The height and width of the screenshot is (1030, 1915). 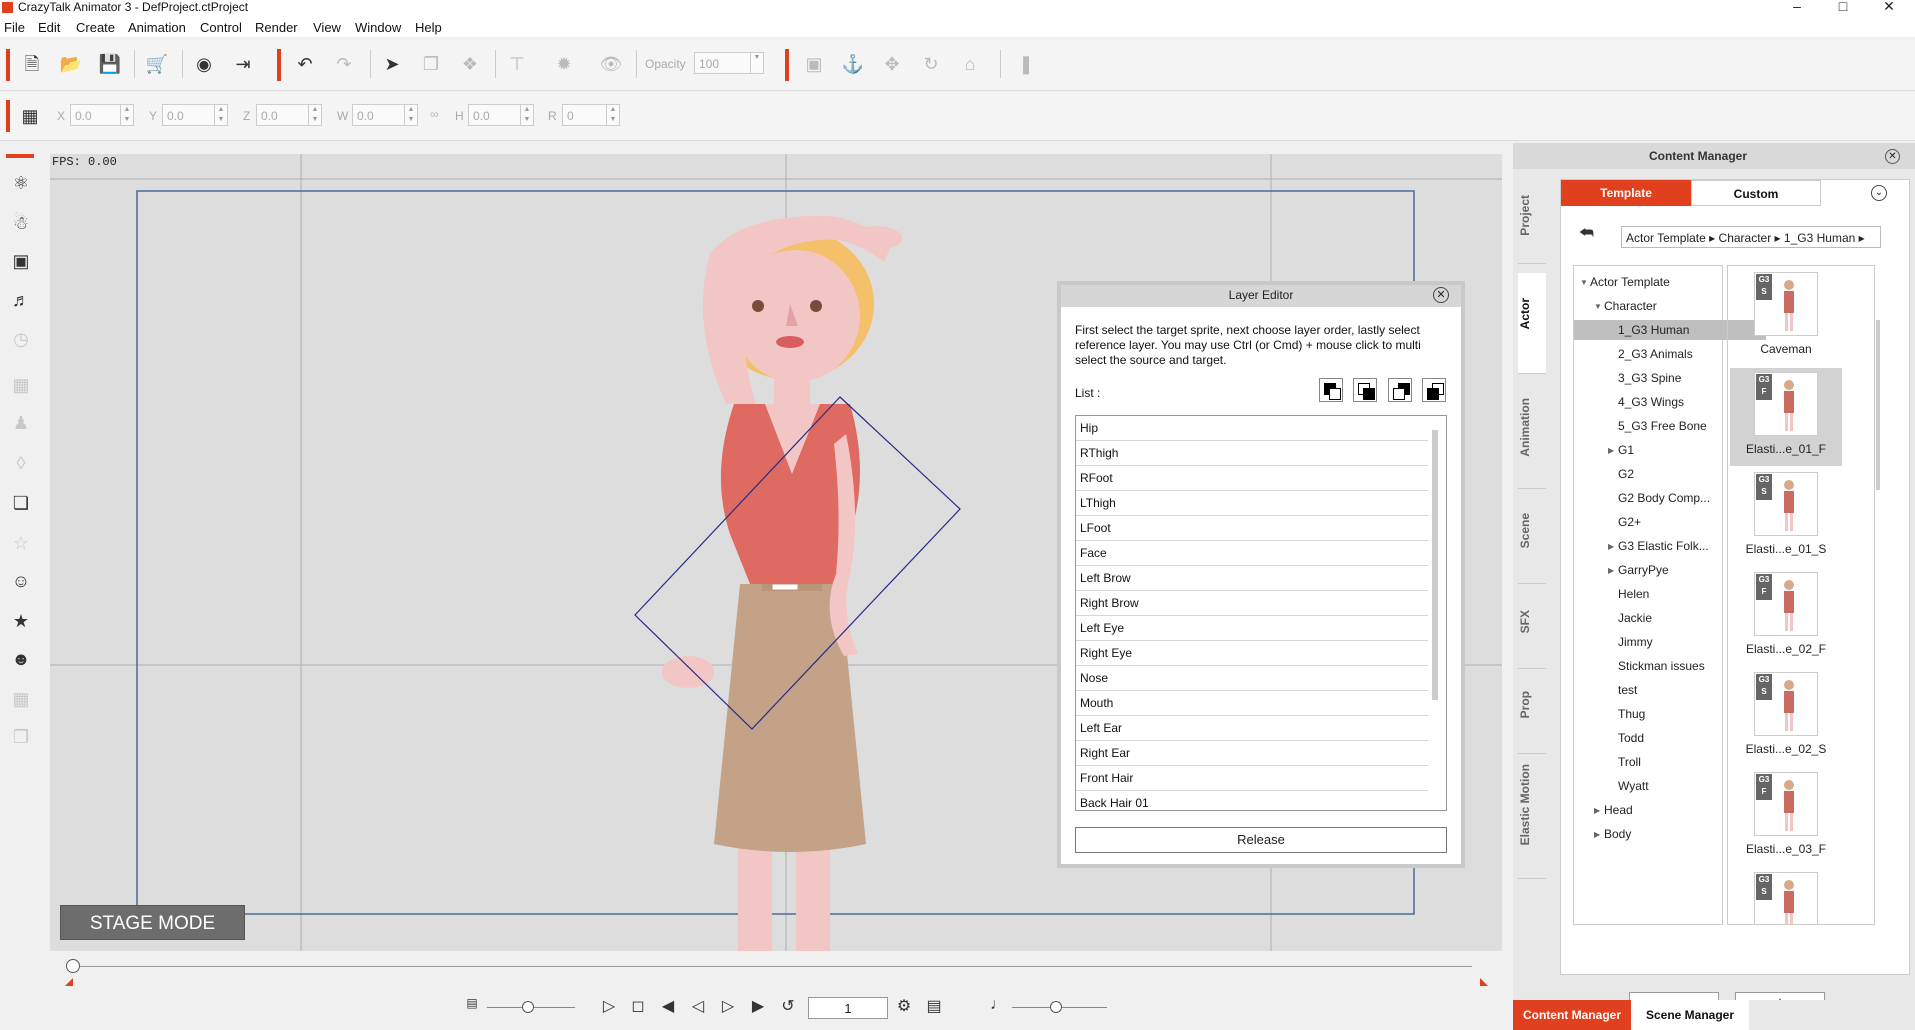 What do you see at coordinates (1252, 478) in the screenshot?
I see `list-item: RFoot` at bounding box center [1252, 478].